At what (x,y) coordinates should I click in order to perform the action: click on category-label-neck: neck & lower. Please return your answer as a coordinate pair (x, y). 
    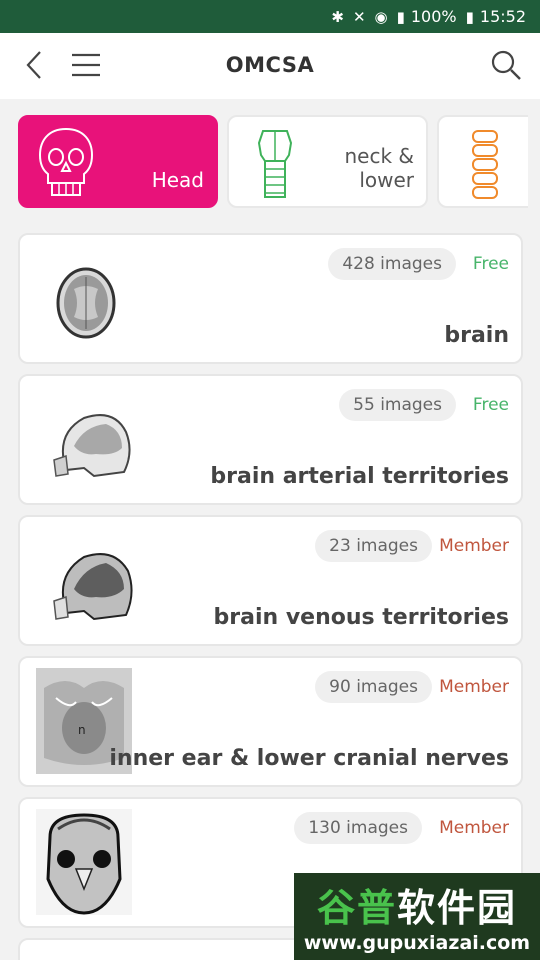
    Looking at the image, I should click on (379, 168).